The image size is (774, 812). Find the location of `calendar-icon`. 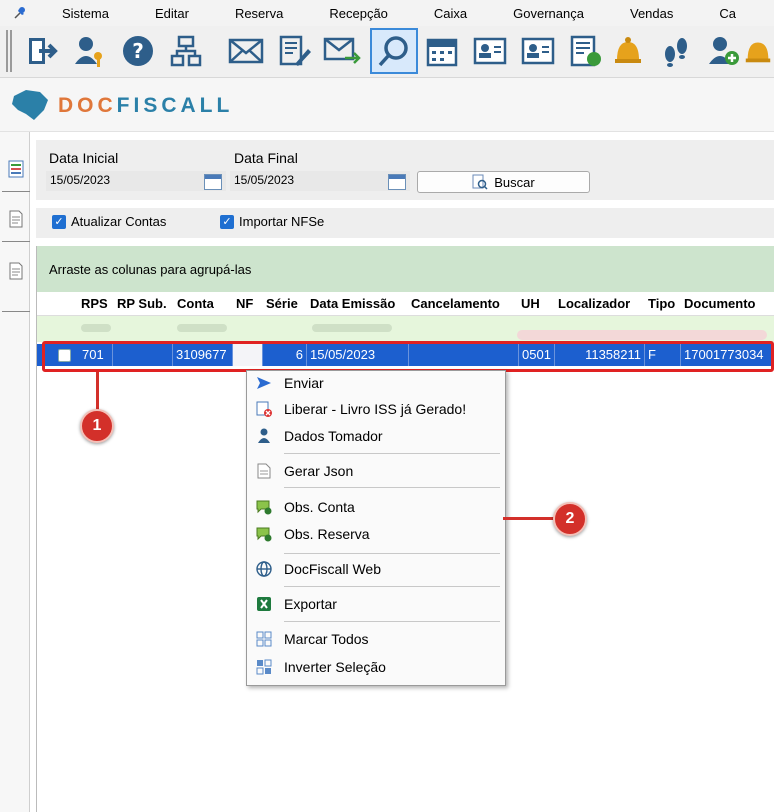

calendar-icon is located at coordinates (442, 51).